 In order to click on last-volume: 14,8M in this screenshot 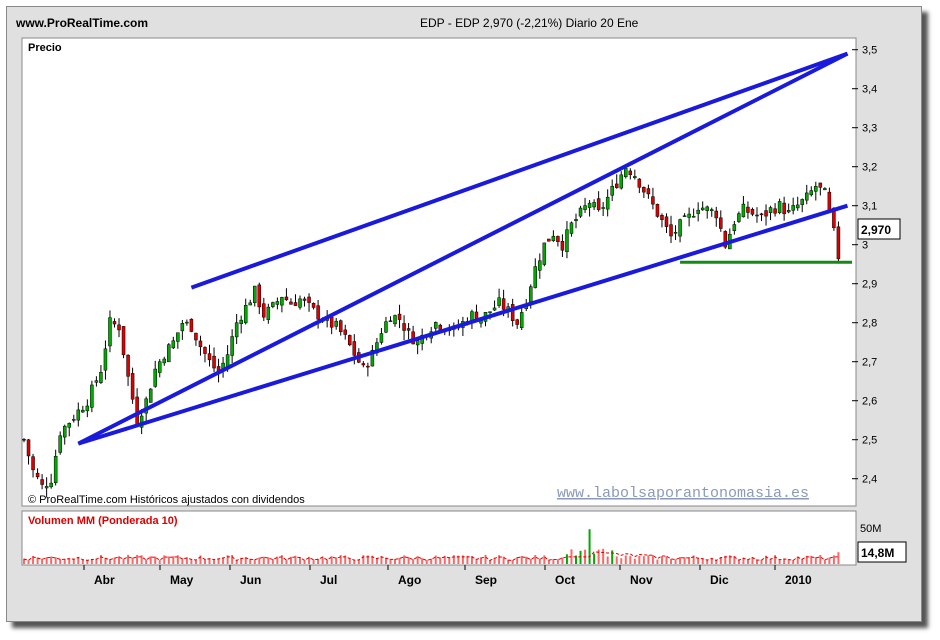, I will do `click(877, 553)`.